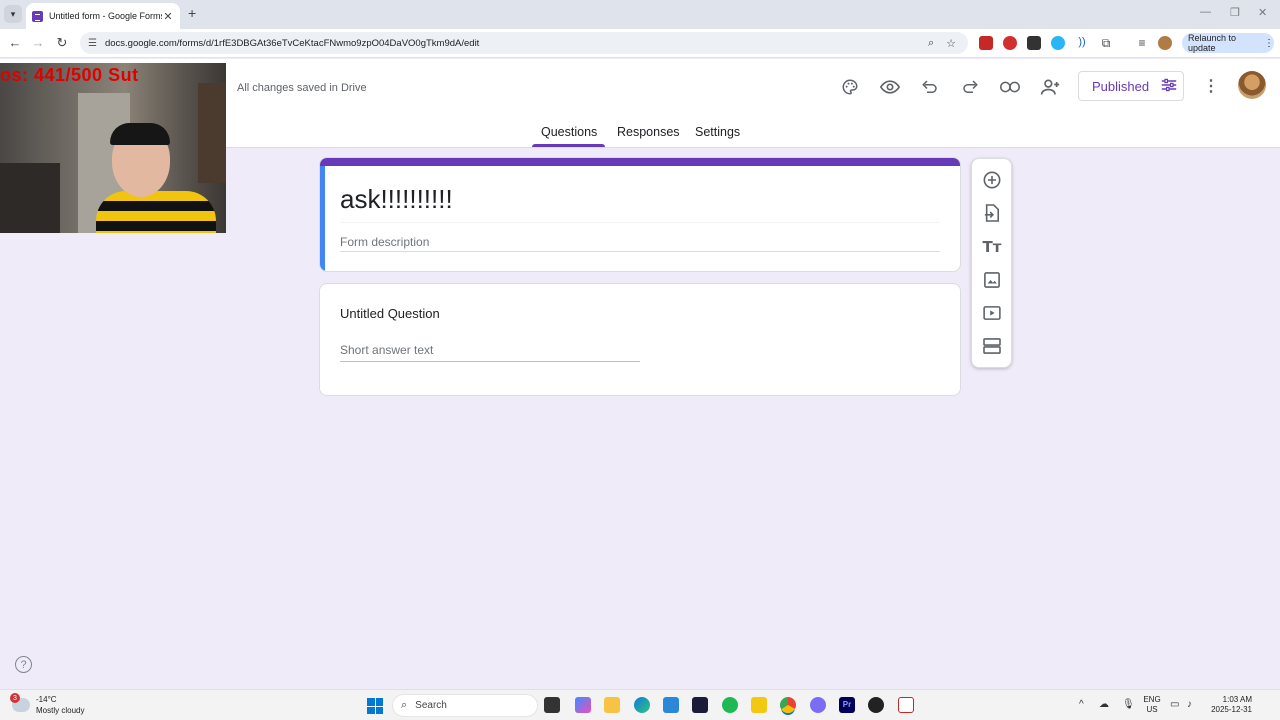  Describe the element at coordinates (612, 705) in the screenshot. I see `file-explorer-icon` at that location.